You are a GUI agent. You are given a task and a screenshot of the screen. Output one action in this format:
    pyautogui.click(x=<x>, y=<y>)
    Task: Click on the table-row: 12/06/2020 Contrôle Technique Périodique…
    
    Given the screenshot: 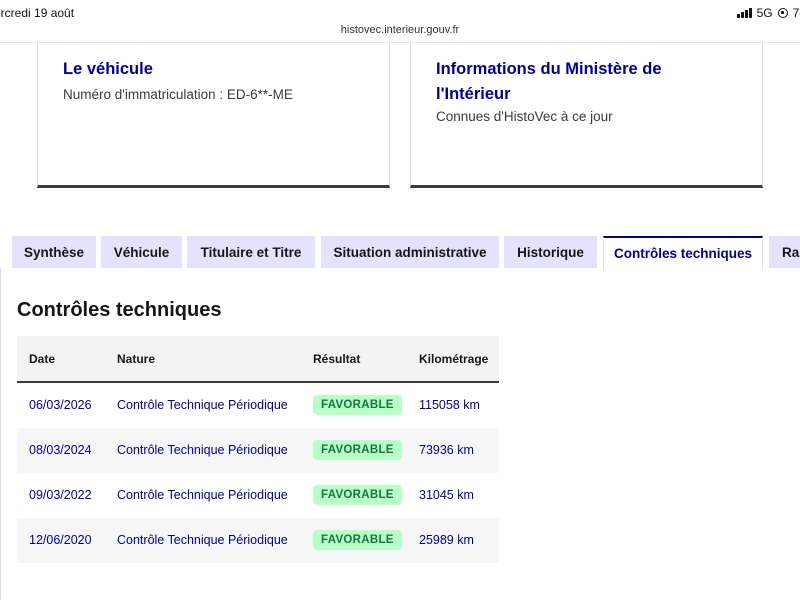 What is the action you would take?
    pyautogui.click(x=258, y=540)
    